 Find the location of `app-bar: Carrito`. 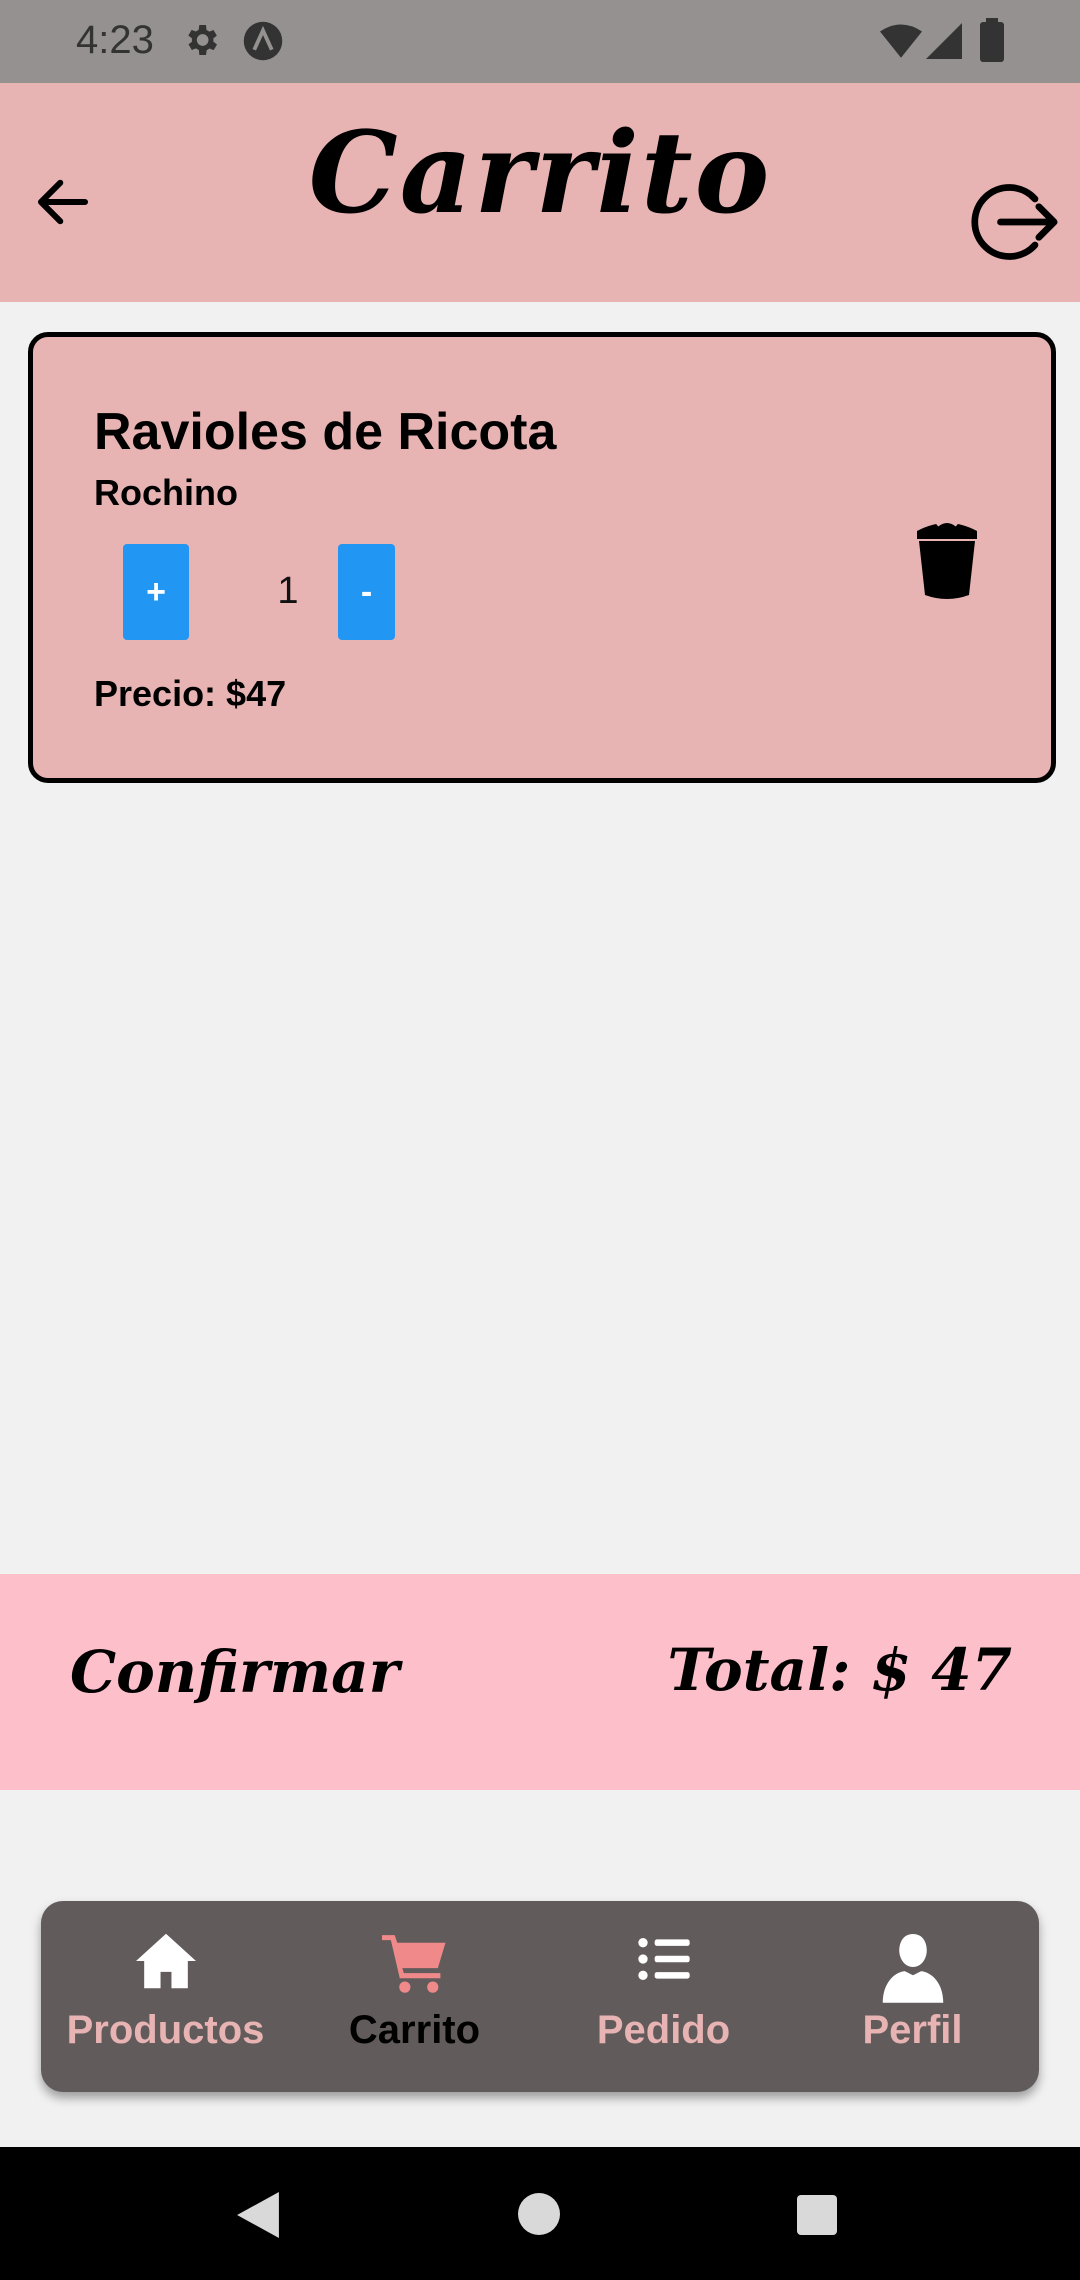

app-bar: Carrito is located at coordinates (540, 192).